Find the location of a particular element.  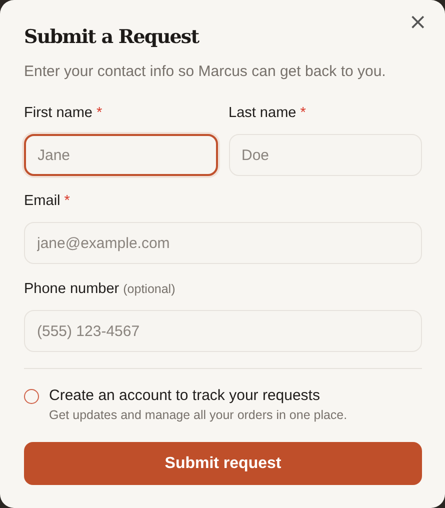

field-label: Last name is located at coordinates (262, 113).